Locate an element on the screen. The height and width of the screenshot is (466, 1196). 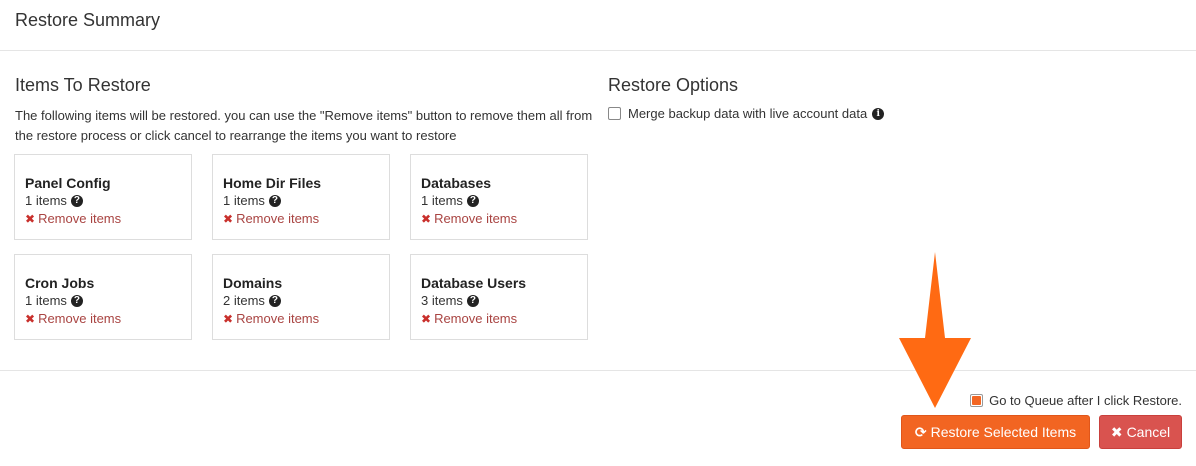
item-card-domains: Domains 2 items ? ✖ Remove items is located at coordinates (301, 297).